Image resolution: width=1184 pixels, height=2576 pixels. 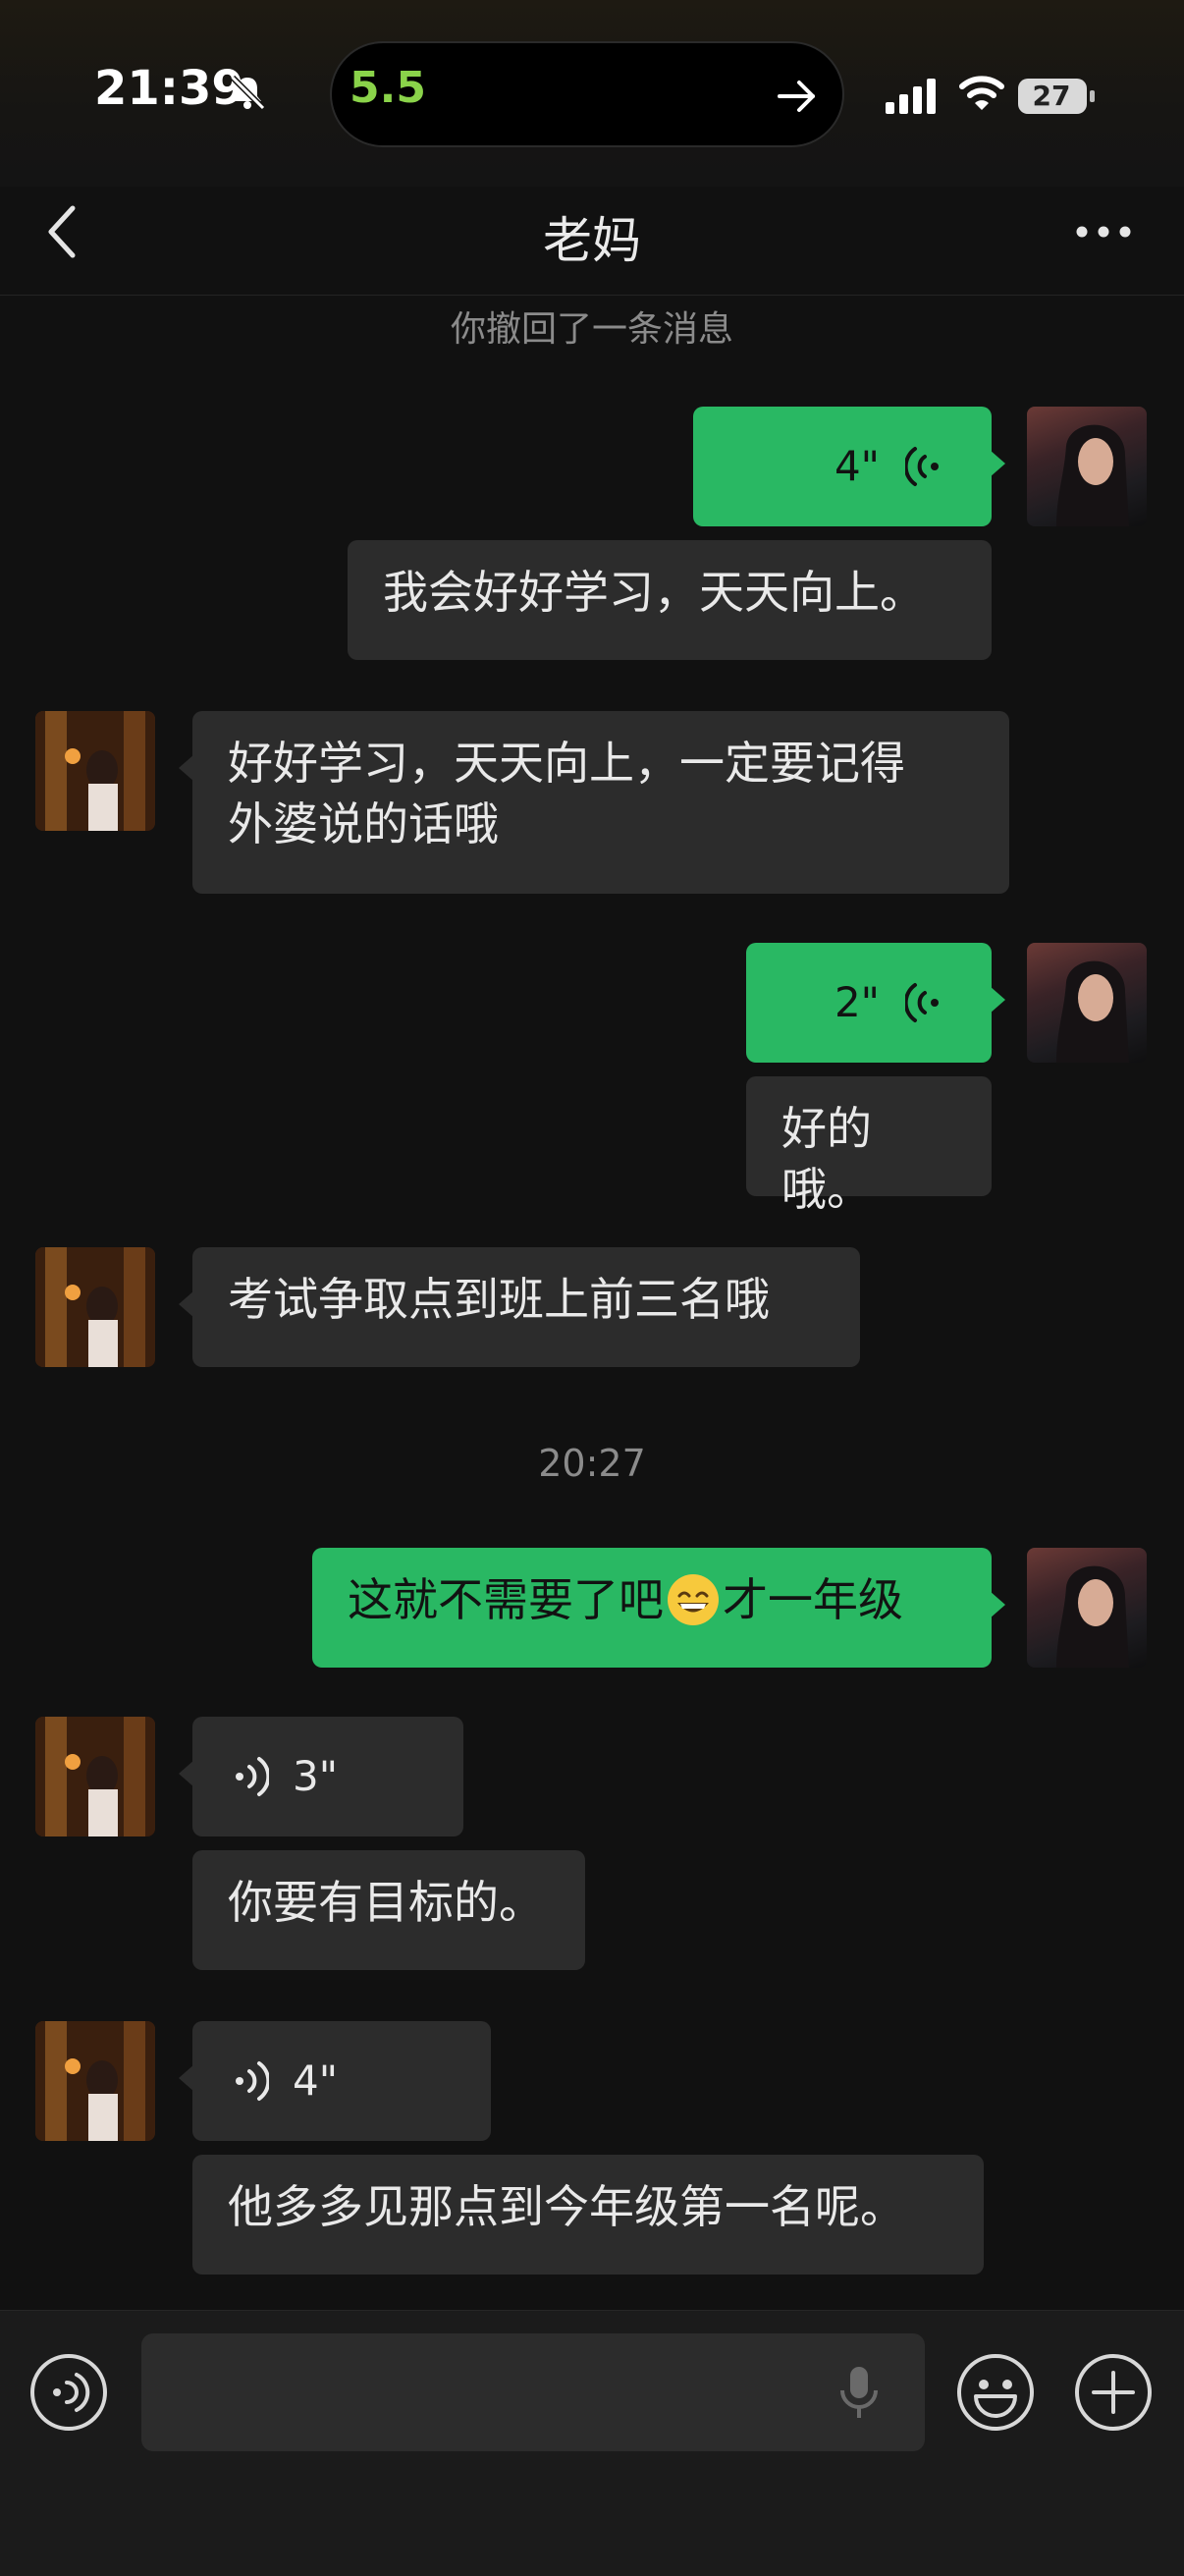 What do you see at coordinates (533, 2392) in the screenshot?
I see `message-input` at bounding box center [533, 2392].